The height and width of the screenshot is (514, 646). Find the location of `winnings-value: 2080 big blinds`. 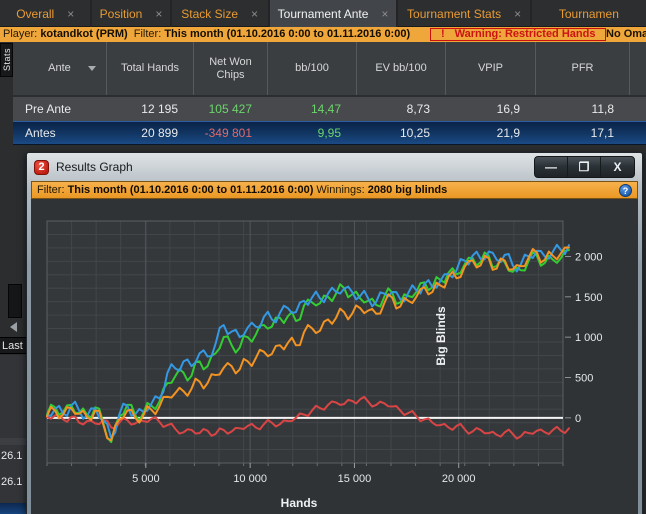

winnings-value: 2080 big blinds is located at coordinates (407, 190).